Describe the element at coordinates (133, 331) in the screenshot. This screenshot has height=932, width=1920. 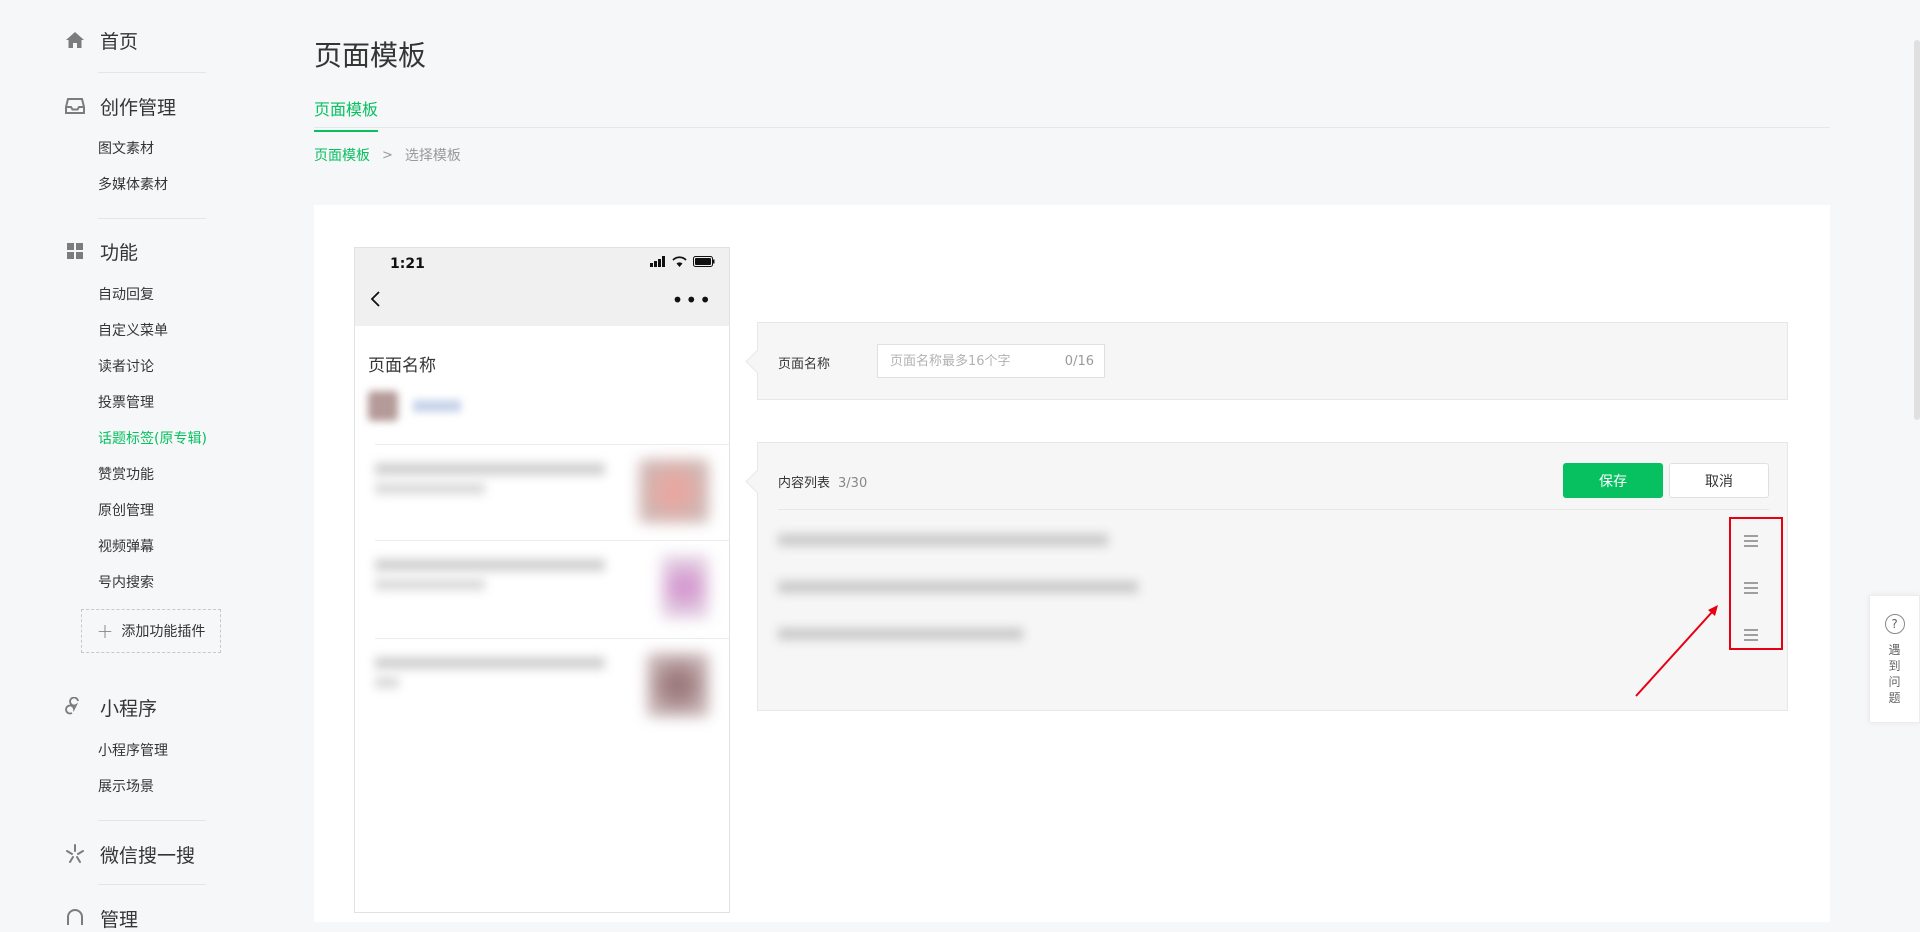
I see `sidebar-item-custom-menu: 自定义菜单` at that location.